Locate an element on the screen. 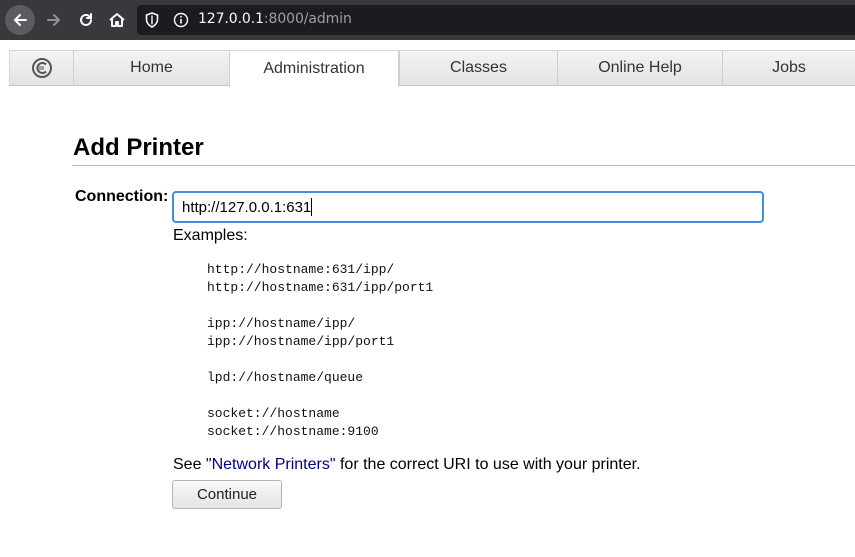 This screenshot has width=855, height=557. help-text-prefix: See is located at coordinates (189, 464).